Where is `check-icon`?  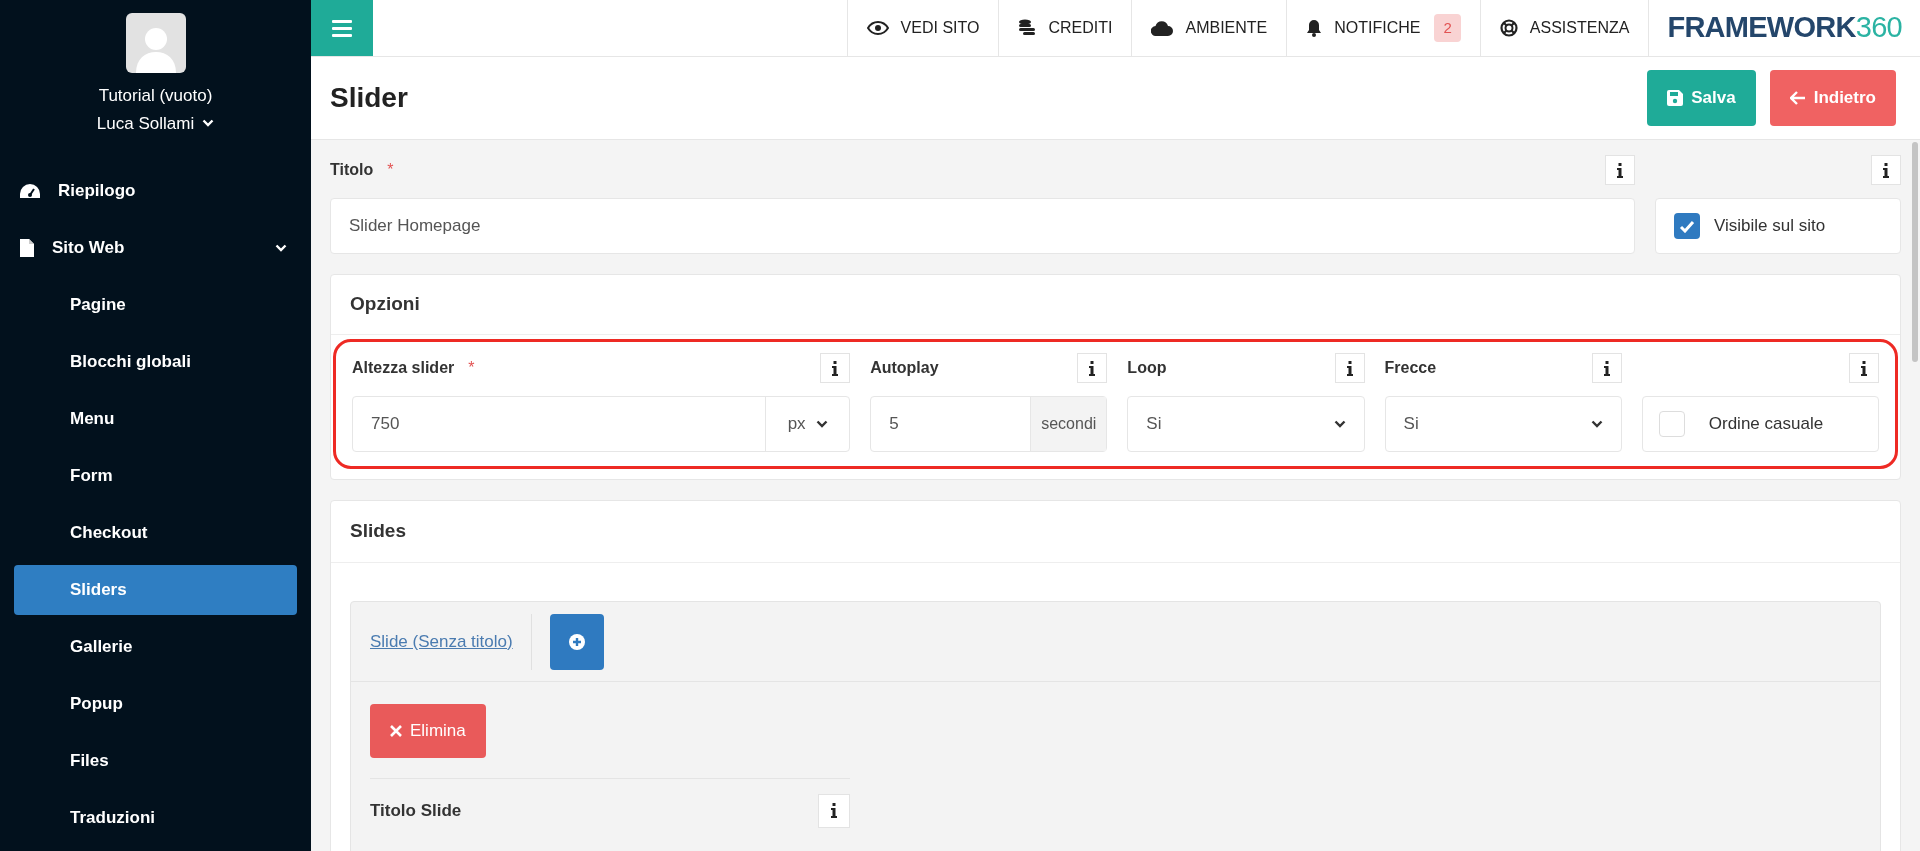
check-icon is located at coordinates (1687, 226).